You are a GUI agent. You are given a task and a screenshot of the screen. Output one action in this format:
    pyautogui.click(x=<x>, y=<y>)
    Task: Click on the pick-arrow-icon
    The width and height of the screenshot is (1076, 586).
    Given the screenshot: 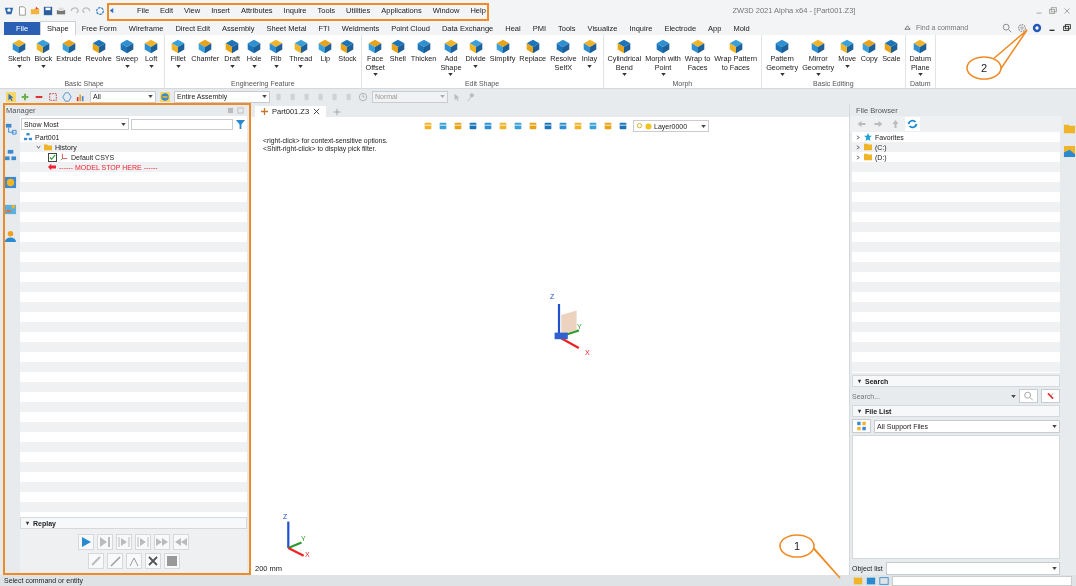 What is the action you would take?
    pyautogui.click(x=11, y=96)
    